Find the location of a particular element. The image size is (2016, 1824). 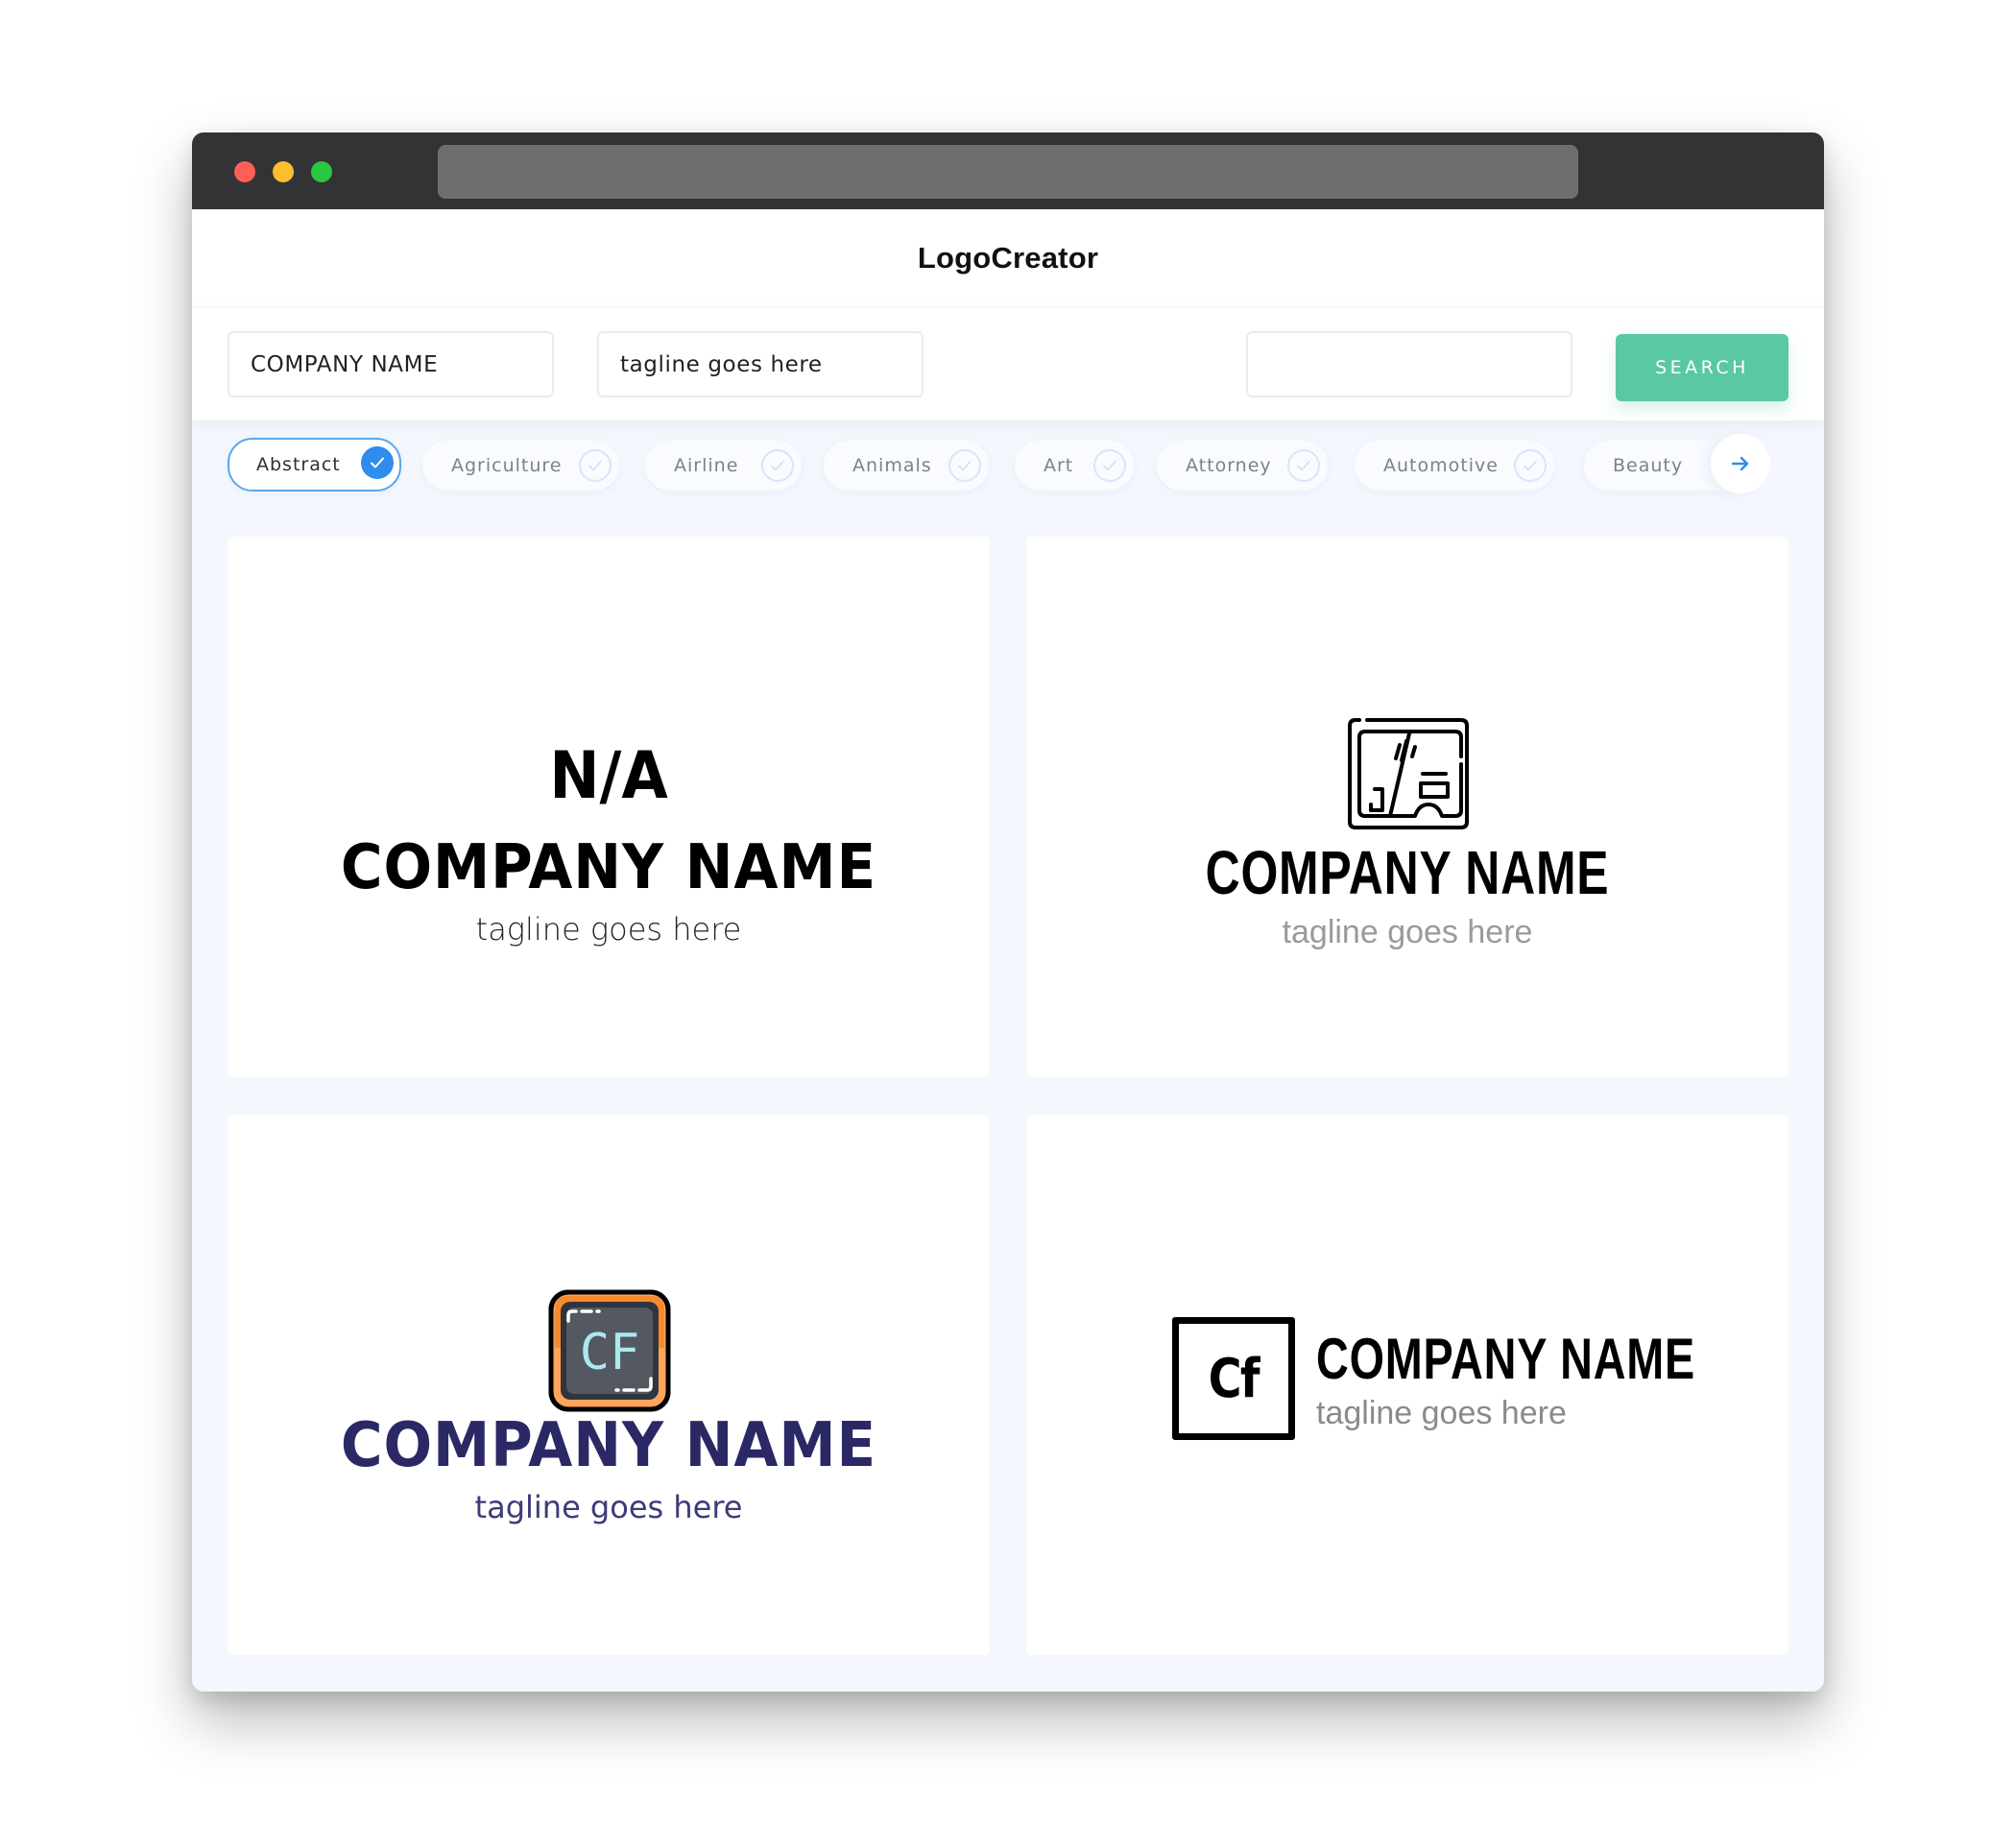

category-chip-abstract: Abstract is located at coordinates (314, 465).